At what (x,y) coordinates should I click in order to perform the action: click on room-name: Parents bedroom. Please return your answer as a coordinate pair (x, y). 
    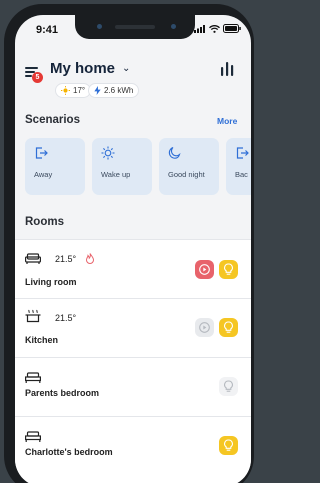
    Looking at the image, I should click on (62, 393).